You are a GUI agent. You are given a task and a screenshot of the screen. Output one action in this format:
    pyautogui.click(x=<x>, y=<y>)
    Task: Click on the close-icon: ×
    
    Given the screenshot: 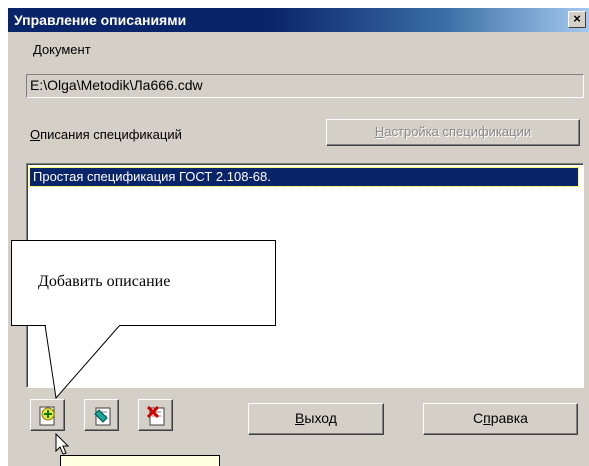 What is the action you would take?
    pyautogui.click(x=577, y=18)
    